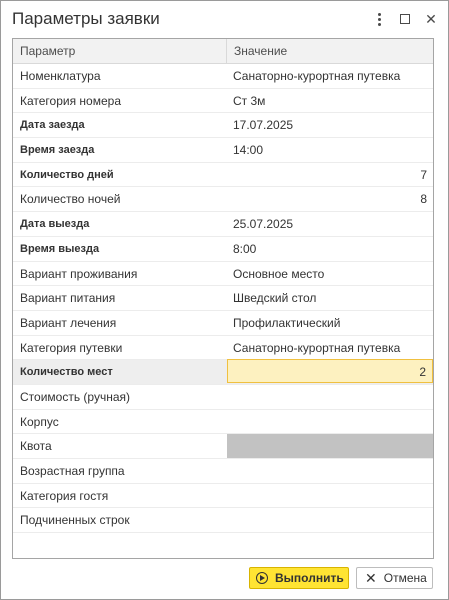 This screenshot has height=600, width=449. I want to click on column-divider, so click(226, 51).